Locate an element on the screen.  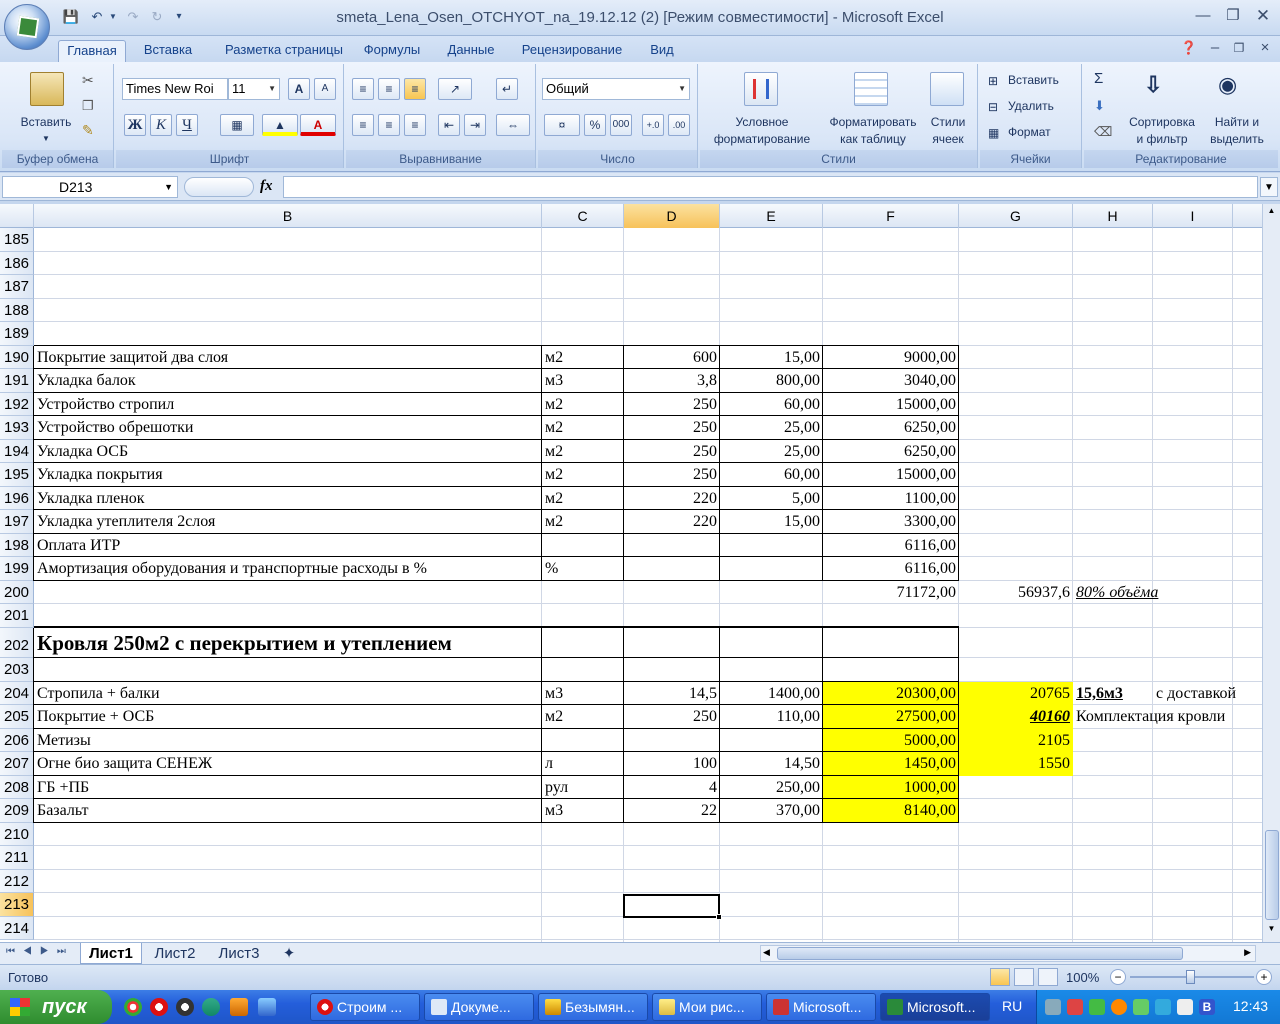
office-button is located at coordinates (27, 27).